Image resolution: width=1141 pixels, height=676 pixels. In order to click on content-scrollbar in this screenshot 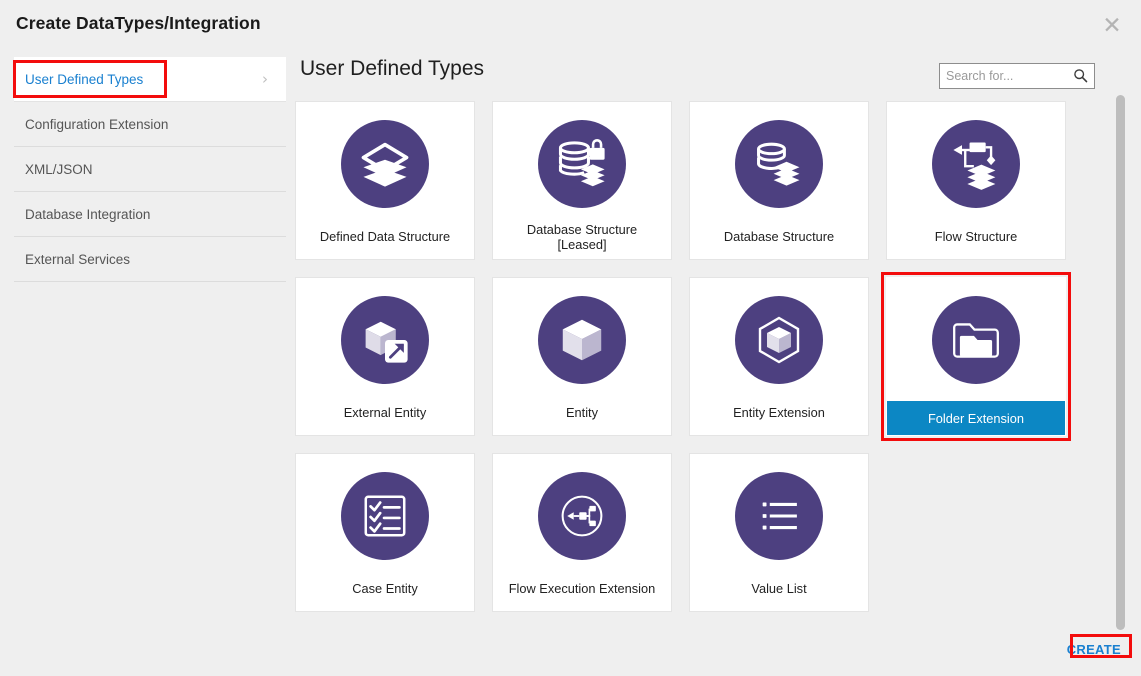, I will do `click(1120, 362)`.